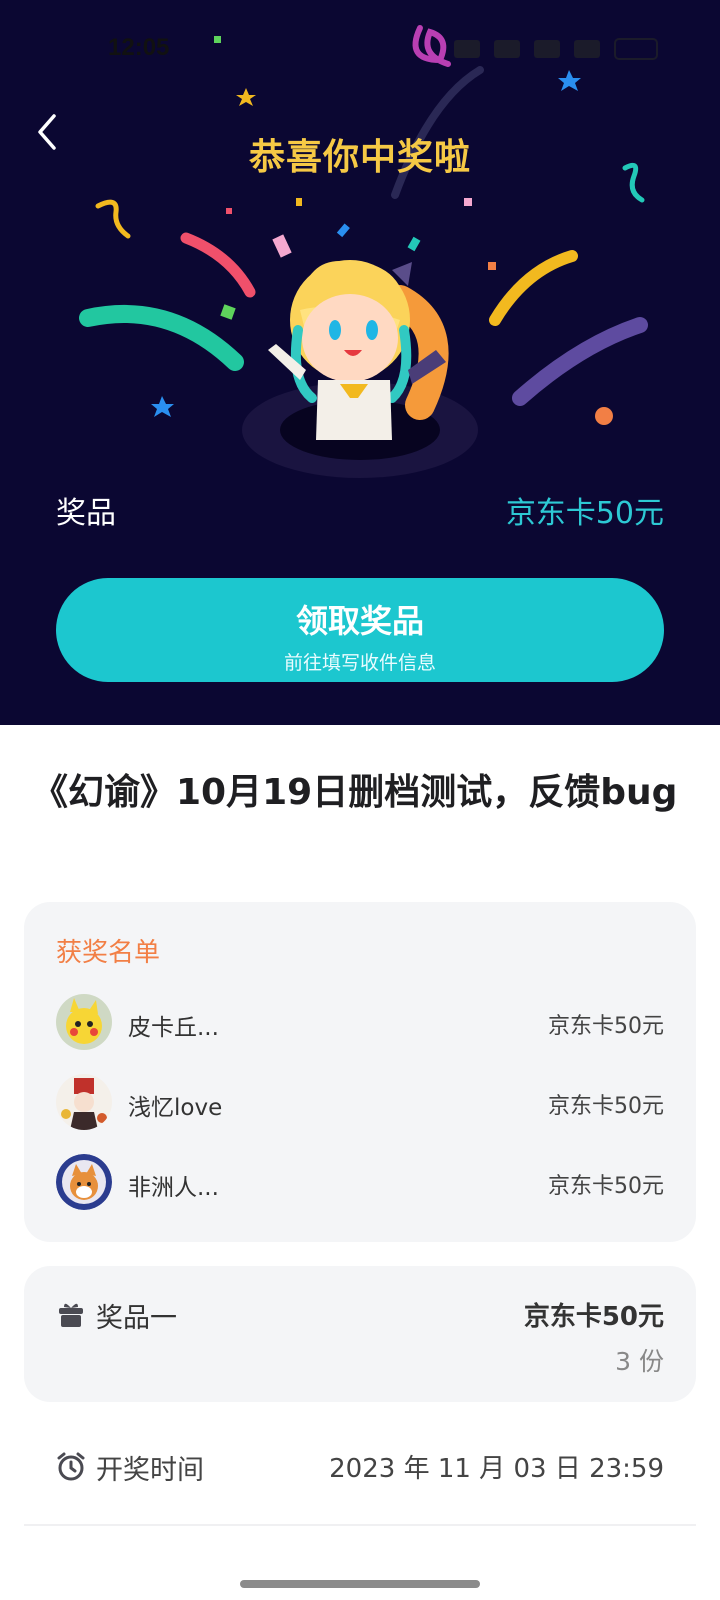  I want to click on draw-time-row: 开奖时间 2023 年 11 月 03 日 23:59, so click(360, 1466).